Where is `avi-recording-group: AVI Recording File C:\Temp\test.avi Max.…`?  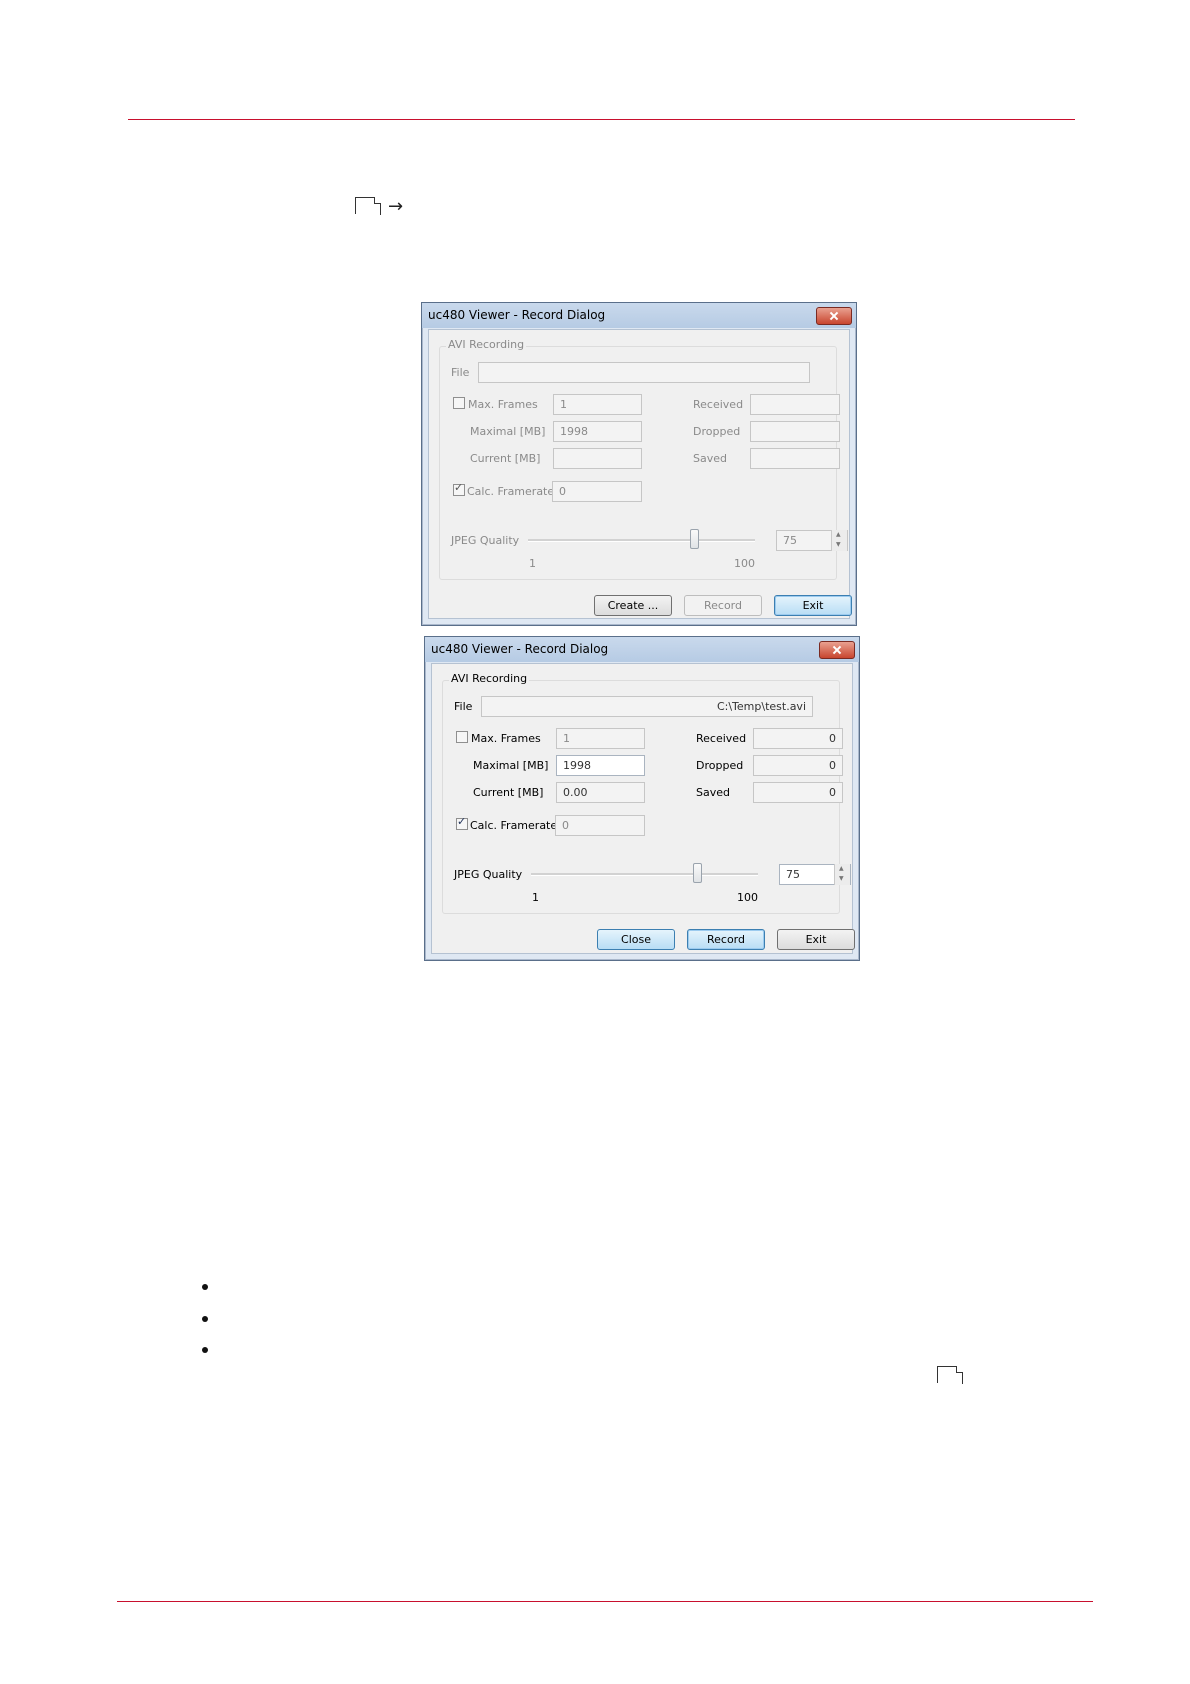
avi-recording-group: AVI Recording File C:\Temp\test.avi Max.… is located at coordinates (646, 793).